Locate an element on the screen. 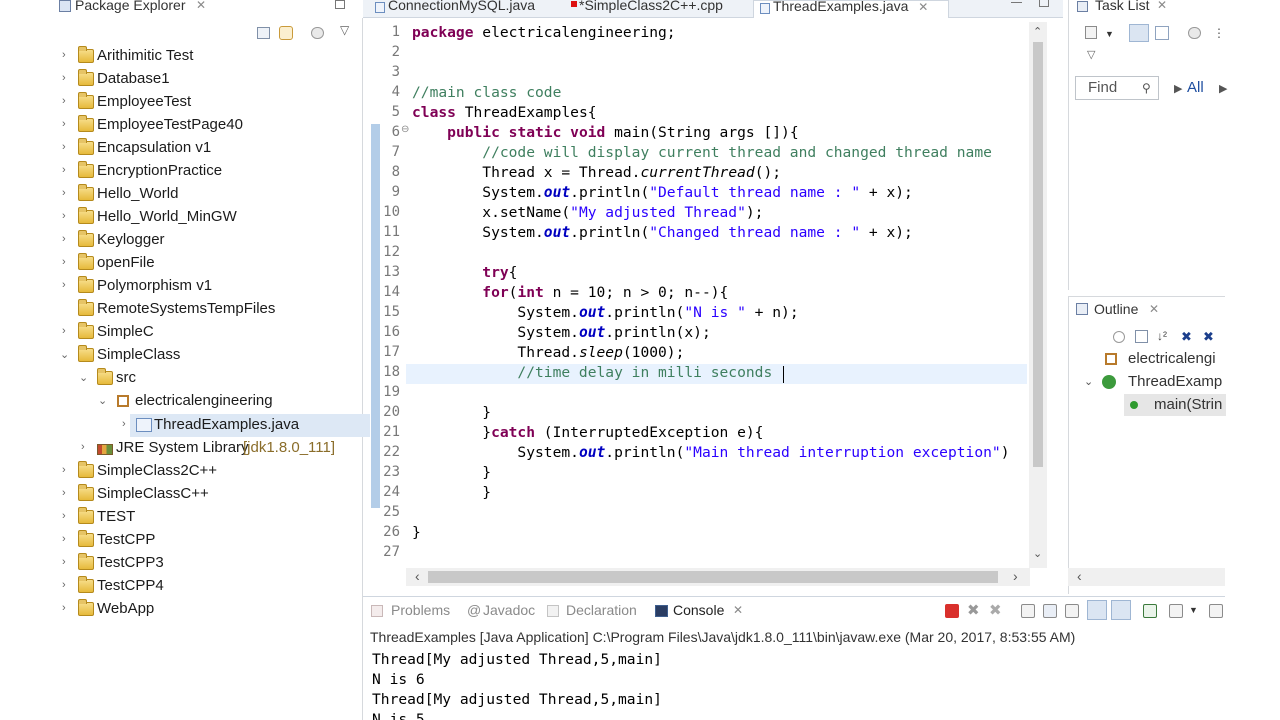  scroll-up-icon: ⌃ is located at coordinates (1037, 31).